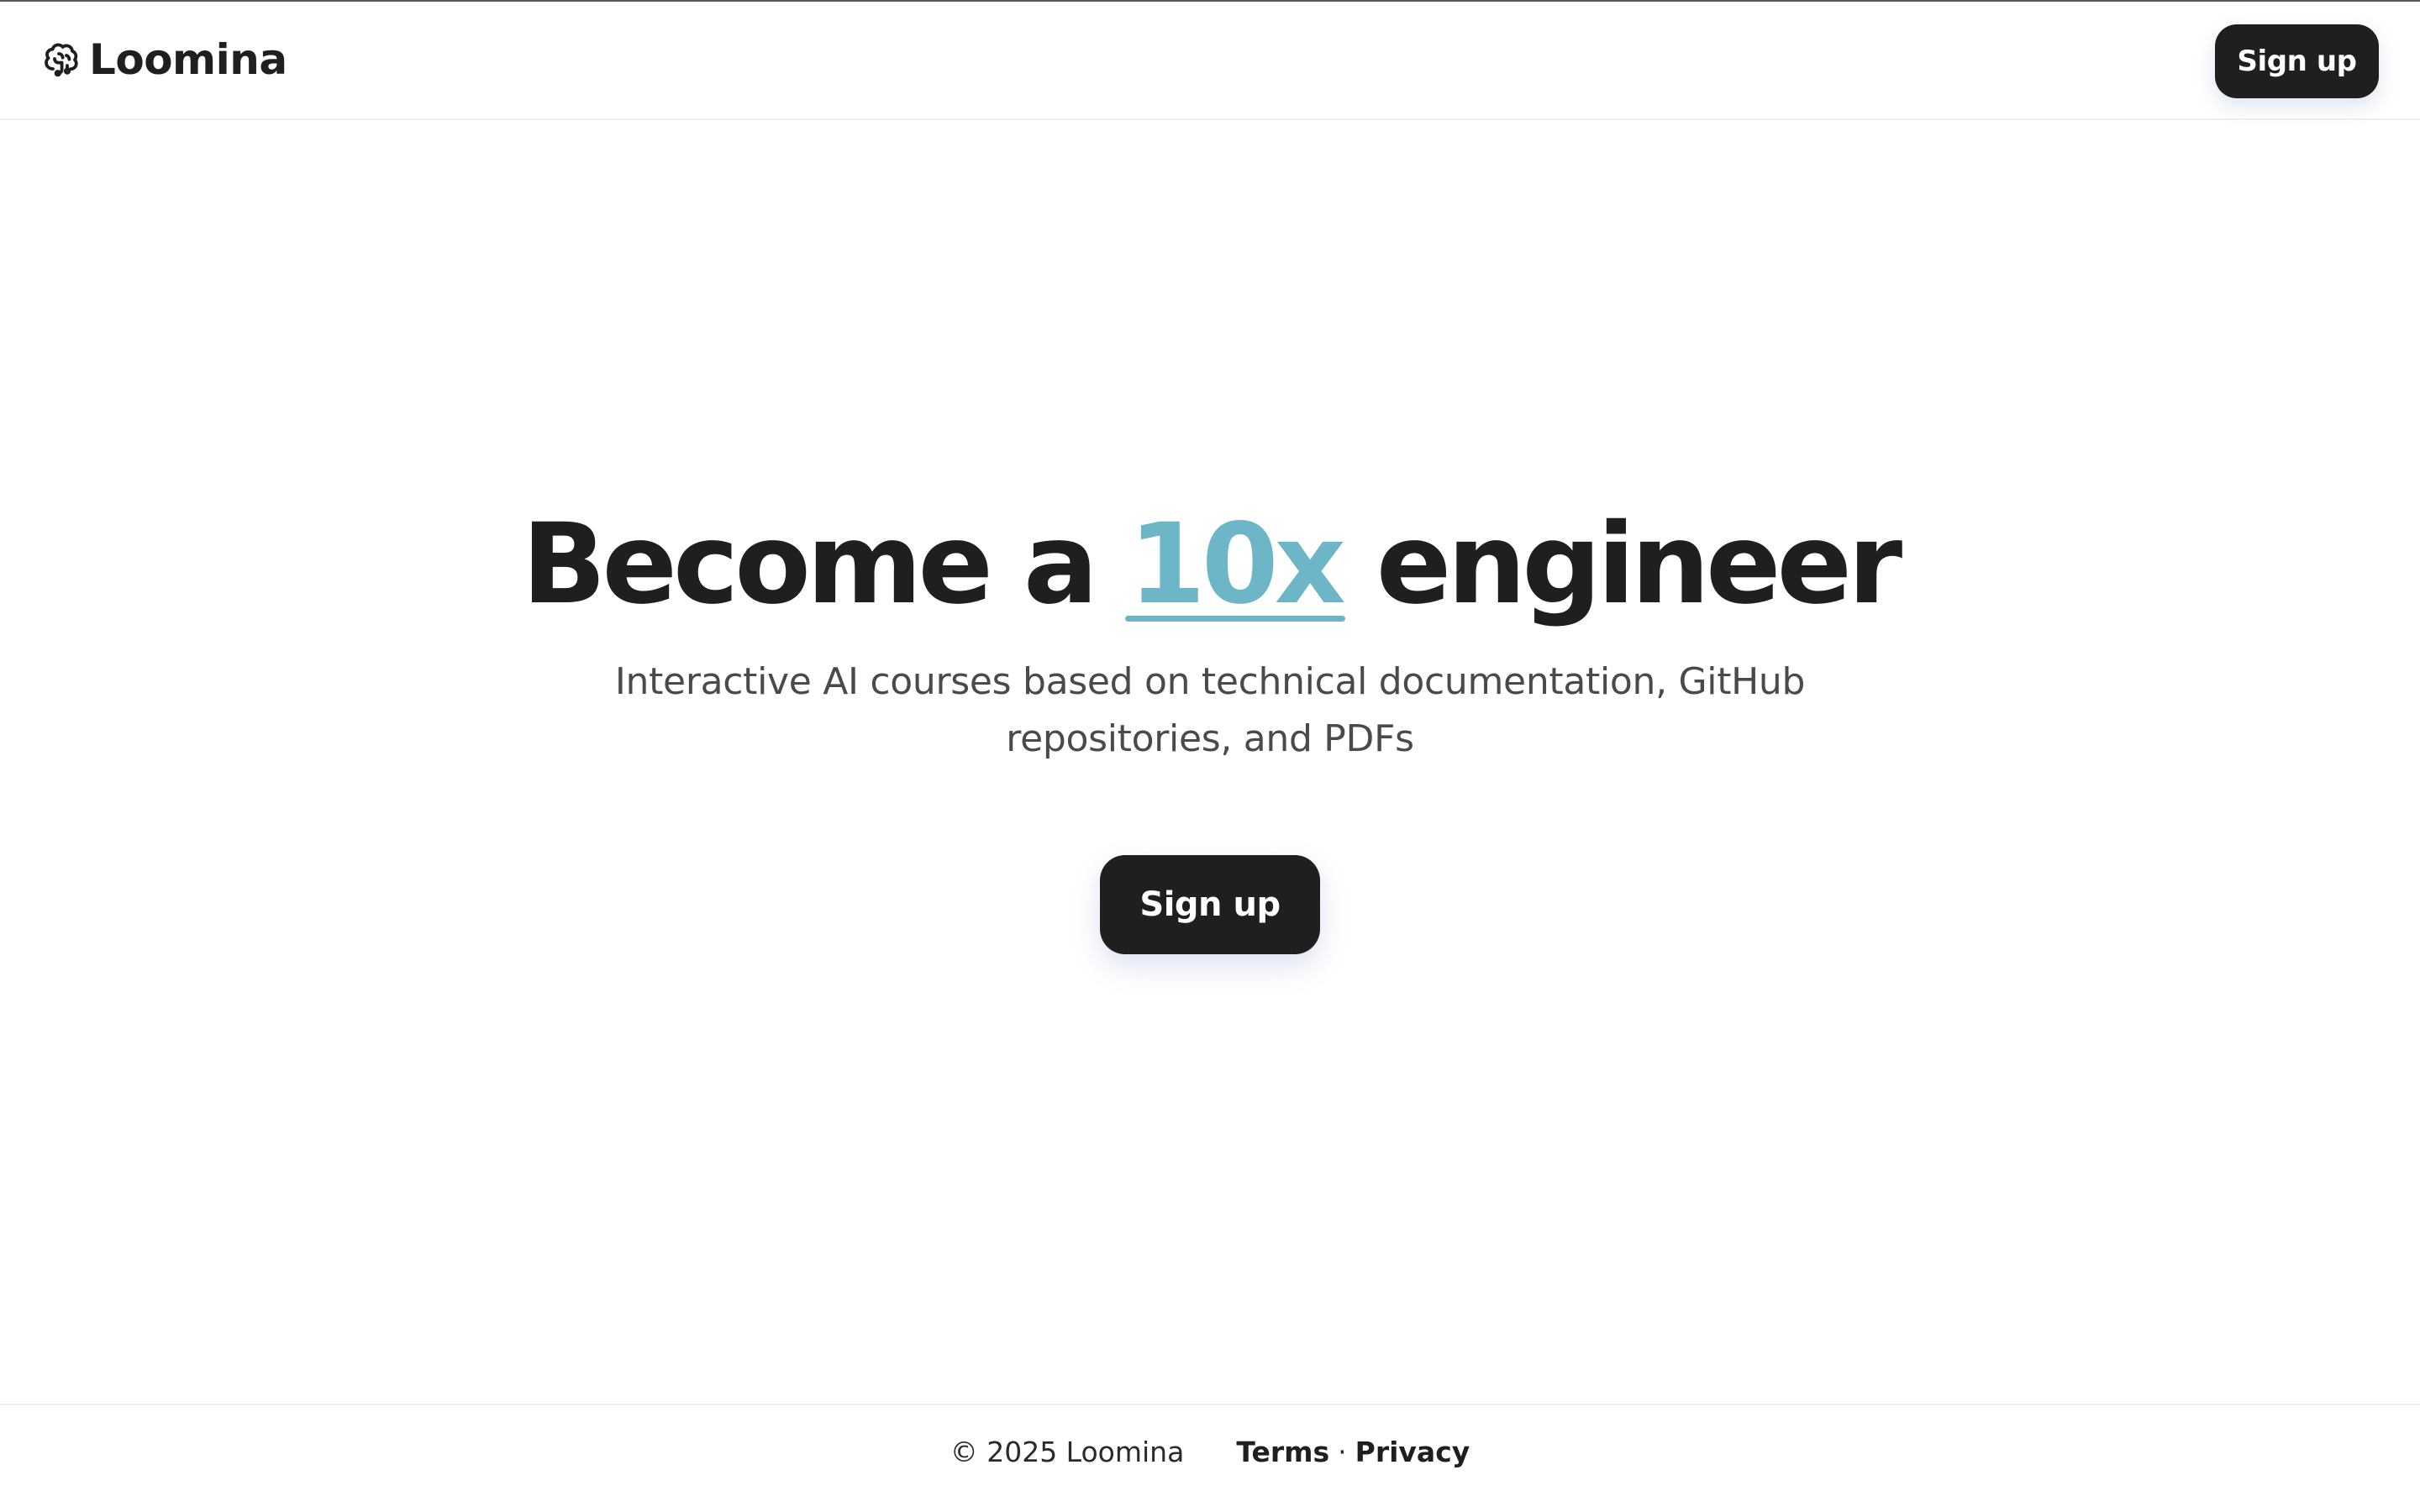 This screenshot has width=2420, height=1512. I want to click on accent-underline, so click(1234, 619).